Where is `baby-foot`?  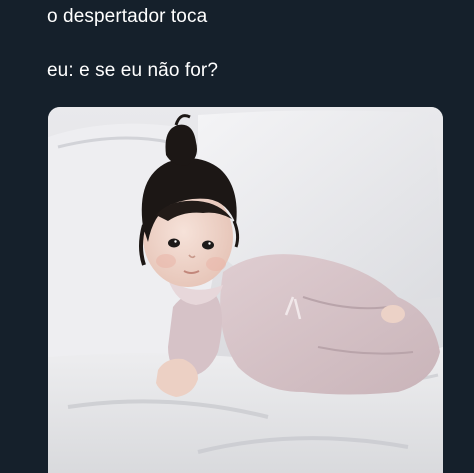 baby-foot is located at coordinates (393, 314).